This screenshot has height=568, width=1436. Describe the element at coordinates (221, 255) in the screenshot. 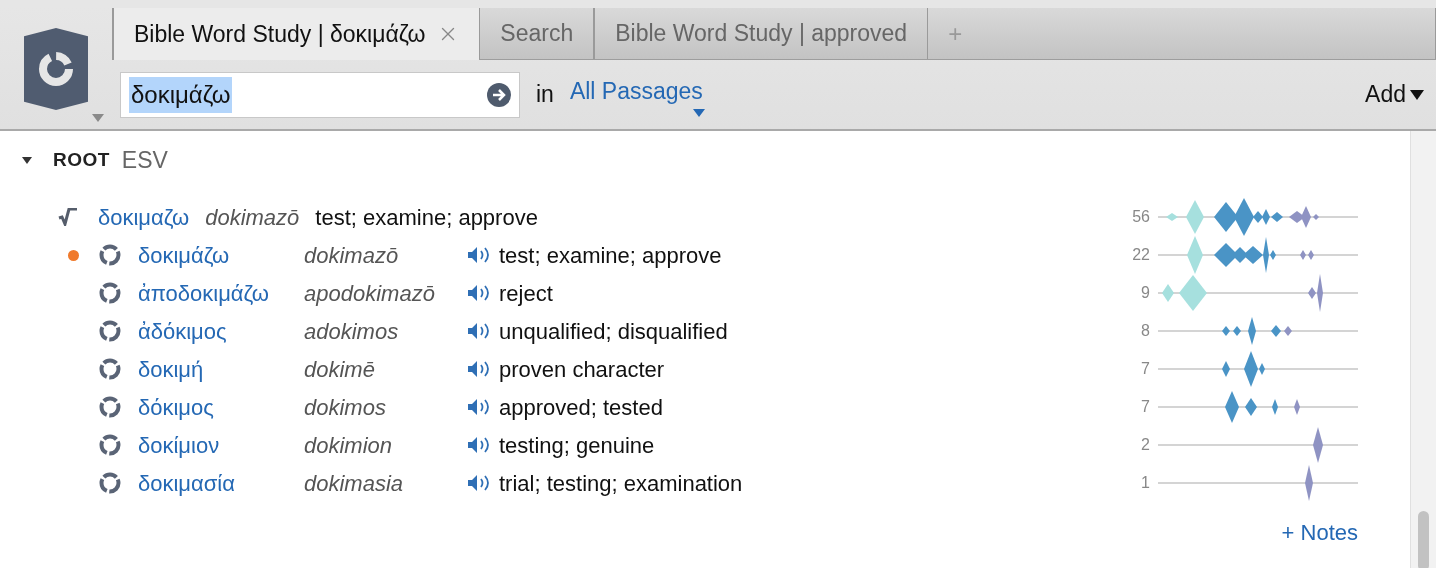

I see `lemma-link: δοκιμάζω` at that location.